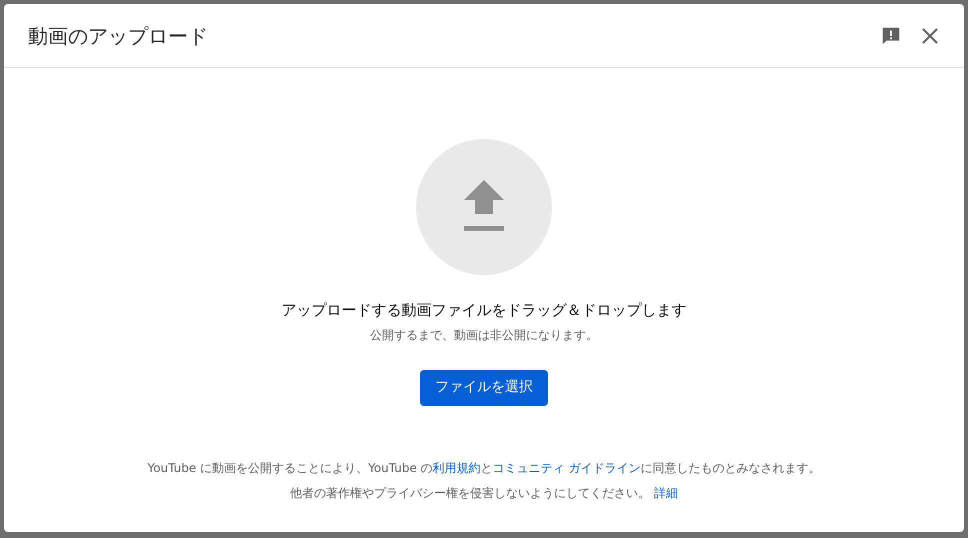 The width and height of the screenshot is (968, 538). Describe the element at coordinates (930, 36) in the screenshot. I see `close-icon` at that location.